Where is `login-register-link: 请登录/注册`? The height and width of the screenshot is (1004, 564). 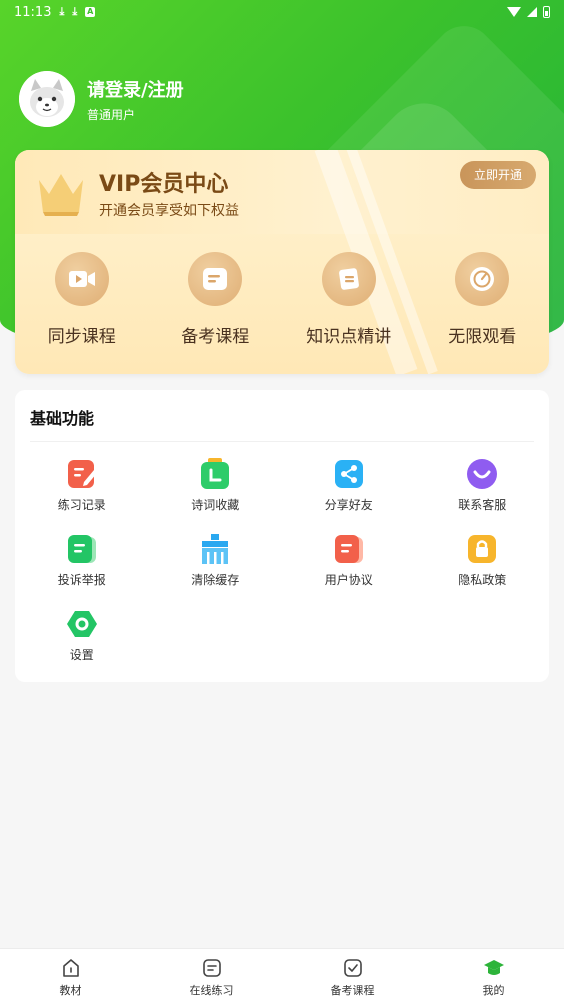 login-register-link: 请登录/注册 is located at coordinates (135, 89).